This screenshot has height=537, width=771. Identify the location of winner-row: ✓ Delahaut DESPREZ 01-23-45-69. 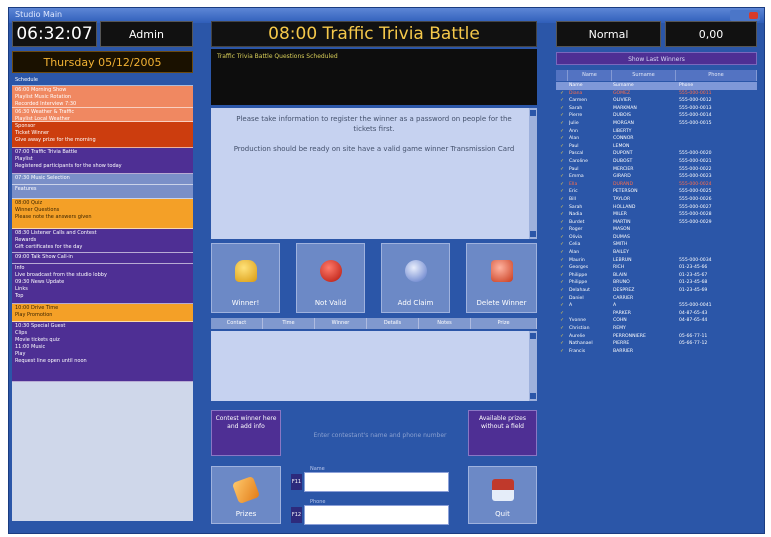
(656, 291).